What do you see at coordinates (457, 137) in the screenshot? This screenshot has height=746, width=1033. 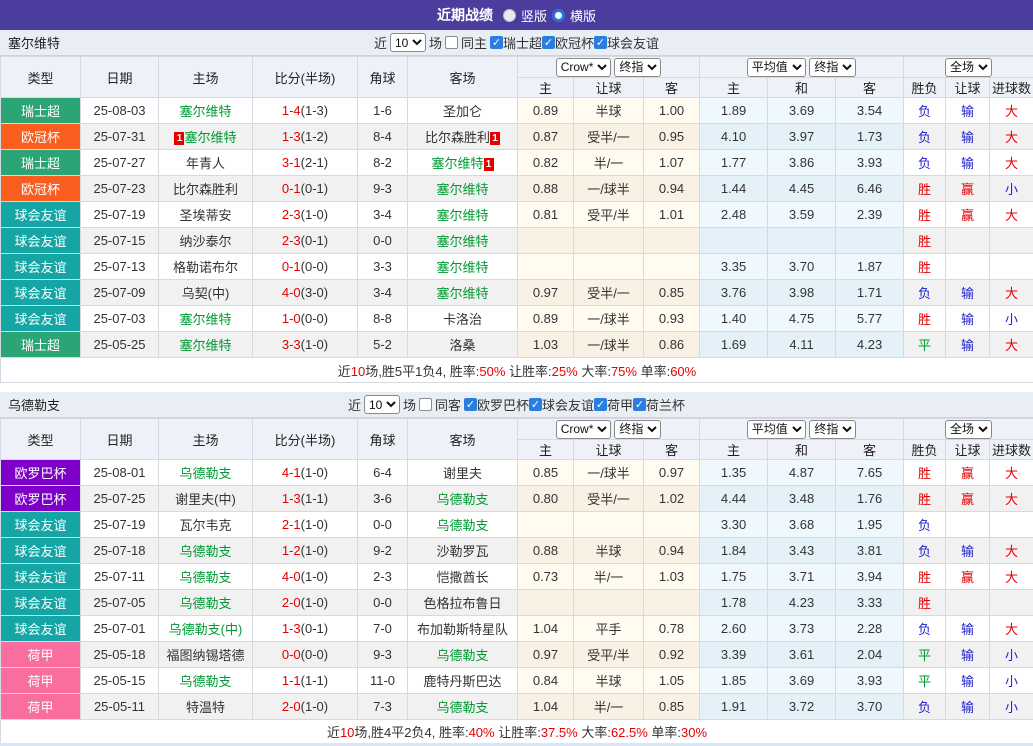 I see `away-team-name: 比尔森胜利` at bounding box center [457, 137].